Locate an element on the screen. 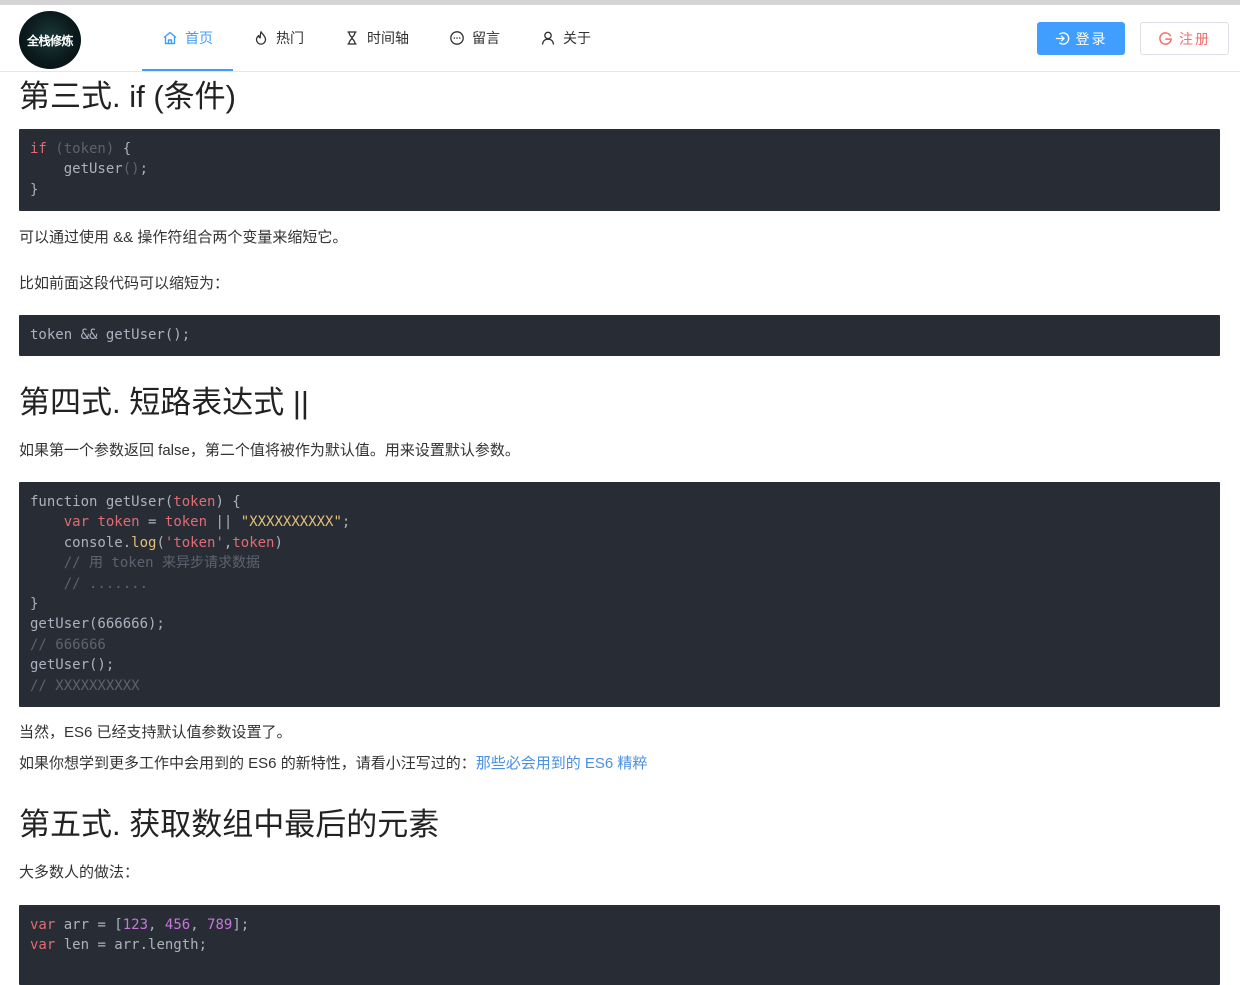 The width and height of the screenshot is (1240, 985). nav-item-timeline: 时间轴 is located at coordinates (376, 38).